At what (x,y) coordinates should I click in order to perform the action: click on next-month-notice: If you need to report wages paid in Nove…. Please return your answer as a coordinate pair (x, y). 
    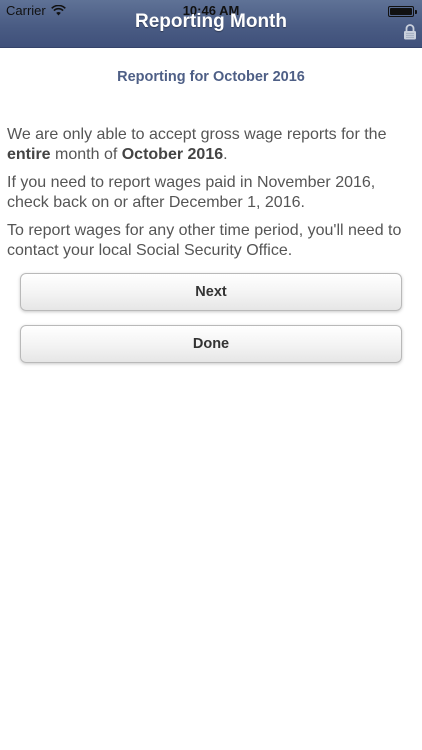
    Looking at the image, I should click on (191, 192).